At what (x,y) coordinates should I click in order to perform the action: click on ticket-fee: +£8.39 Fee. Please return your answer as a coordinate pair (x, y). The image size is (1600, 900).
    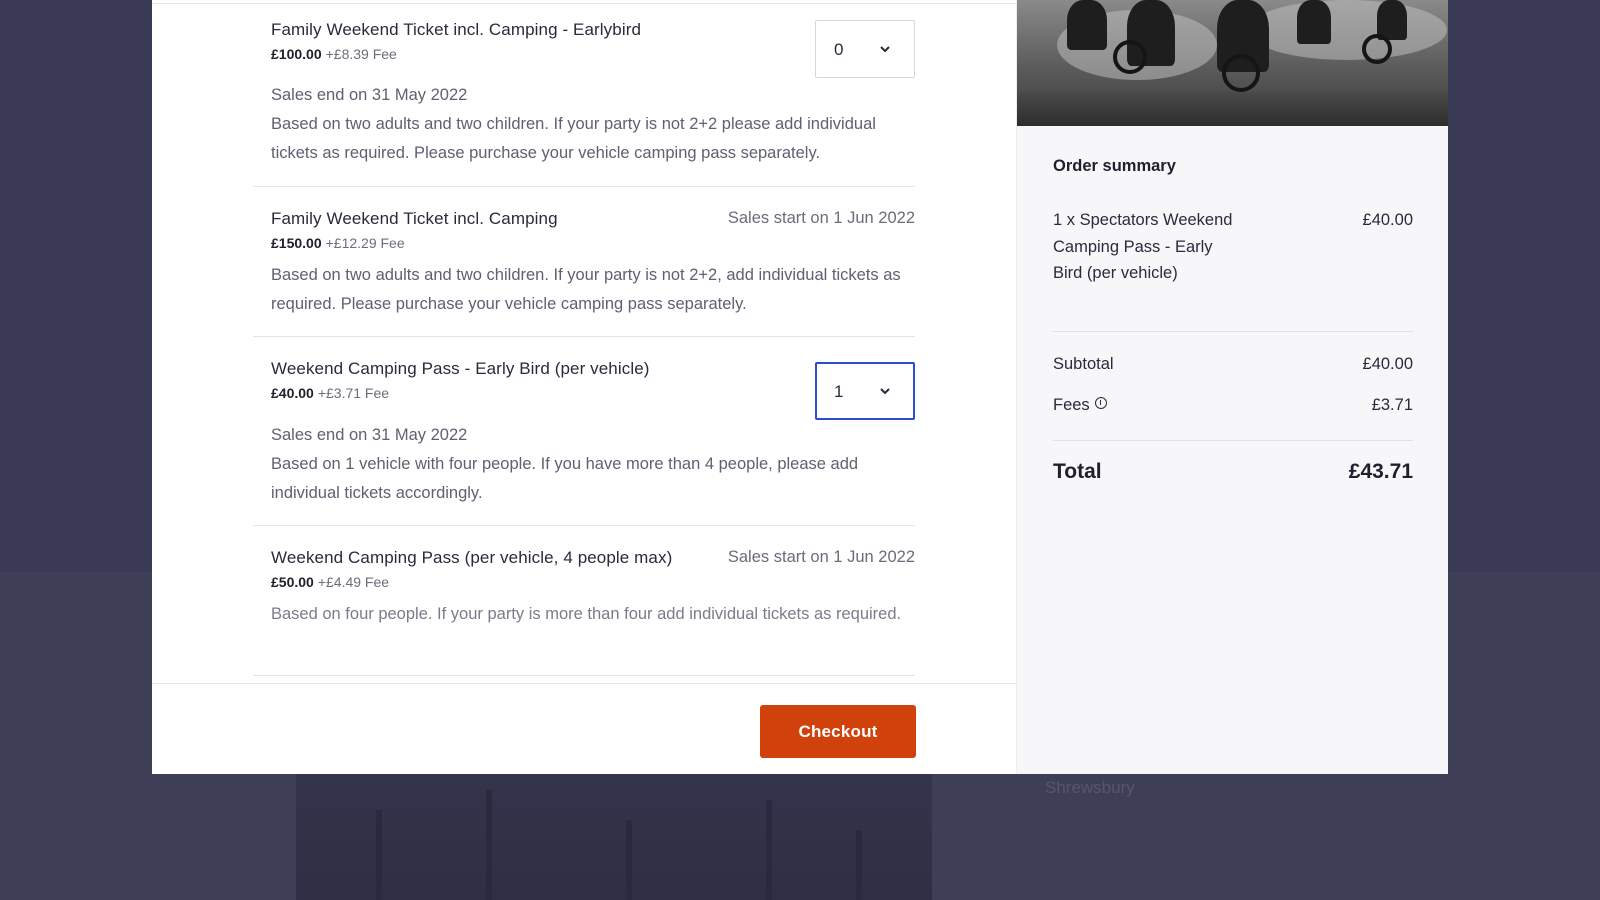
    Looking at the image, I should click on (361, 54).